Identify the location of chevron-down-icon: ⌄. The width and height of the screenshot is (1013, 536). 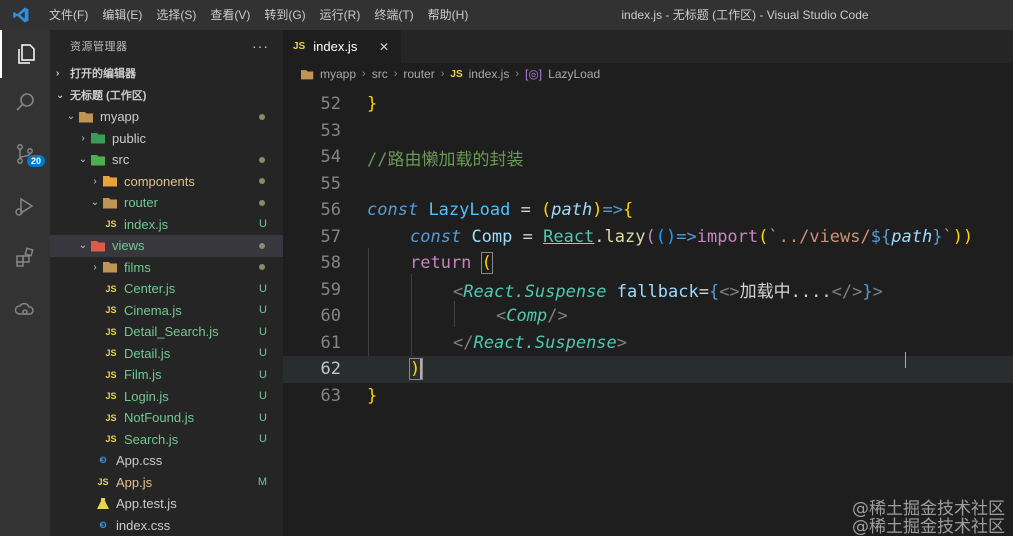
(95, 203).